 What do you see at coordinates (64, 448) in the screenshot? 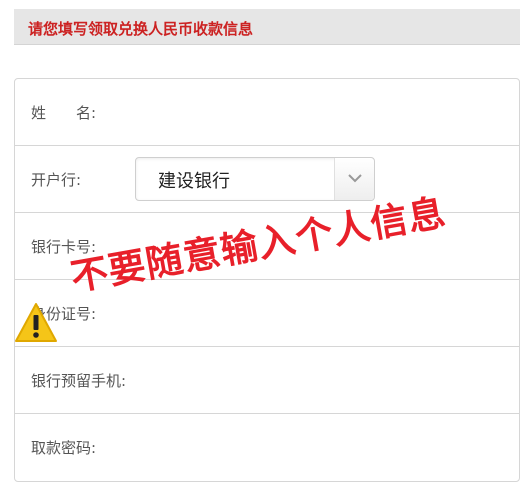
I see `password-label: 取款密码:` at bounding box center [64, 448].